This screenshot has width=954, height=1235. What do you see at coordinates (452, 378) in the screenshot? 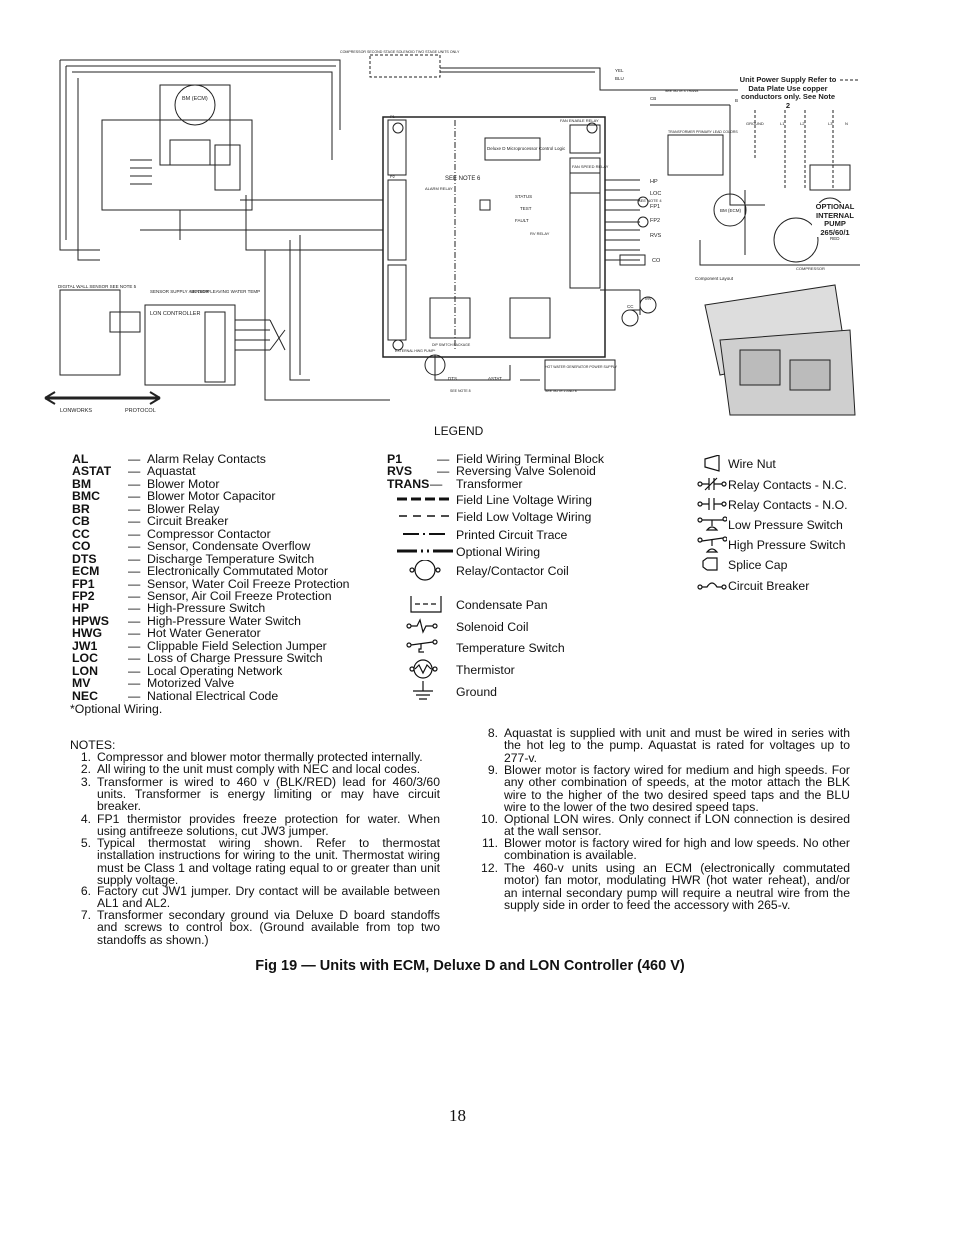
I see `diagram-label: DTS` at bounding box center [452, 378].